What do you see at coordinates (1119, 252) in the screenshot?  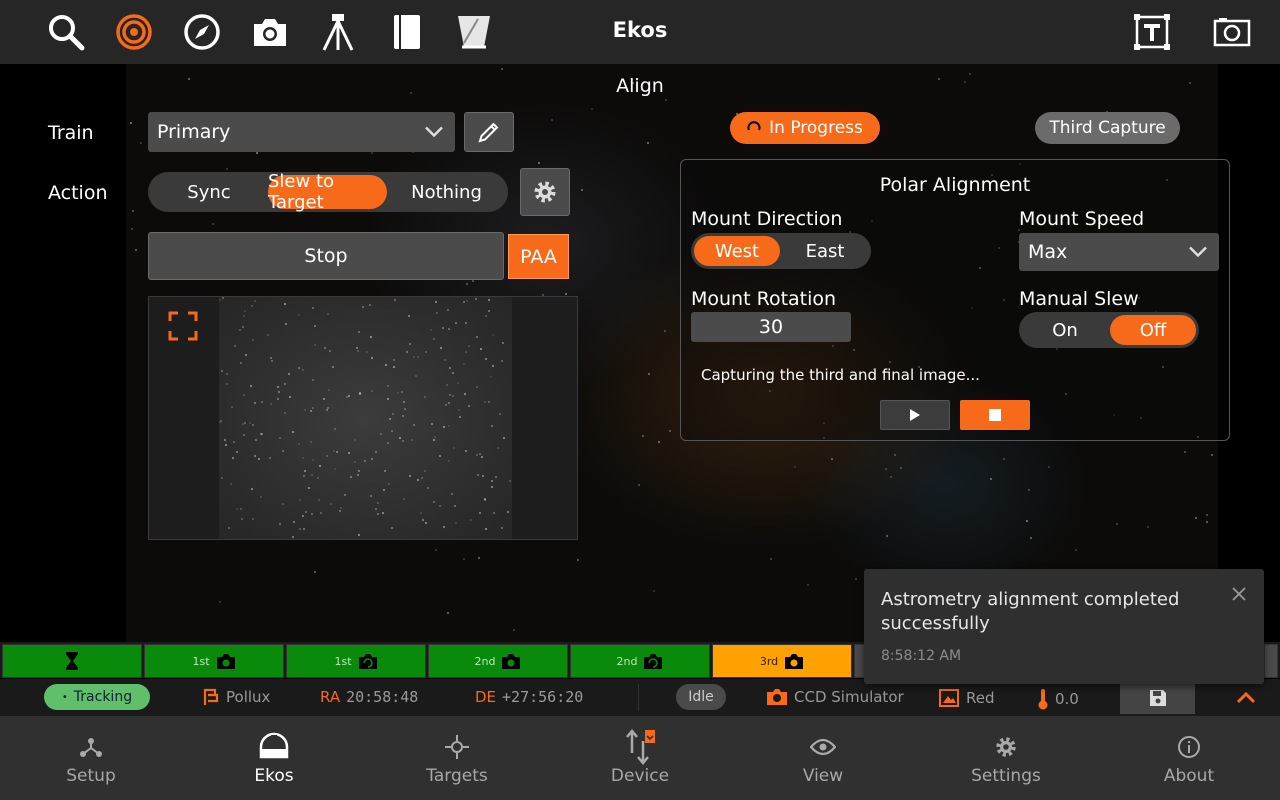 I see `mount-speed-dropdown: Max` at bounding box center [1119, 252].